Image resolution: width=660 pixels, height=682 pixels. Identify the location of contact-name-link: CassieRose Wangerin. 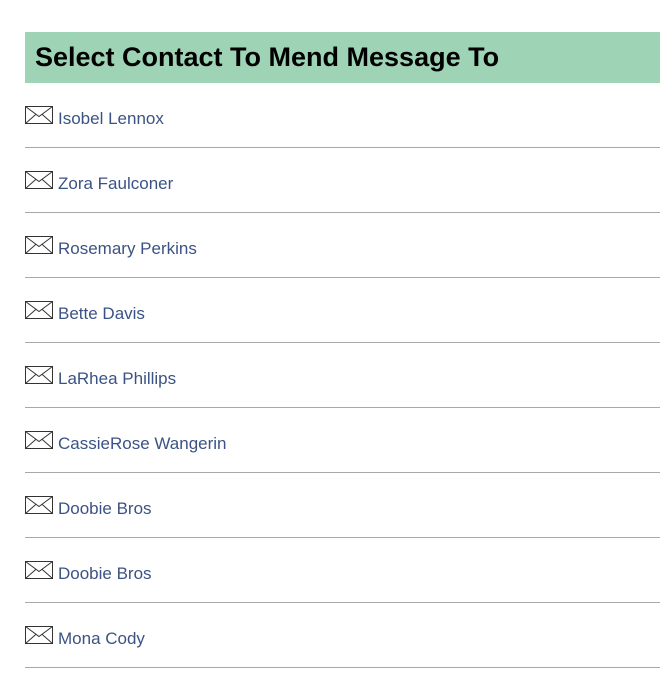
(142, 444).